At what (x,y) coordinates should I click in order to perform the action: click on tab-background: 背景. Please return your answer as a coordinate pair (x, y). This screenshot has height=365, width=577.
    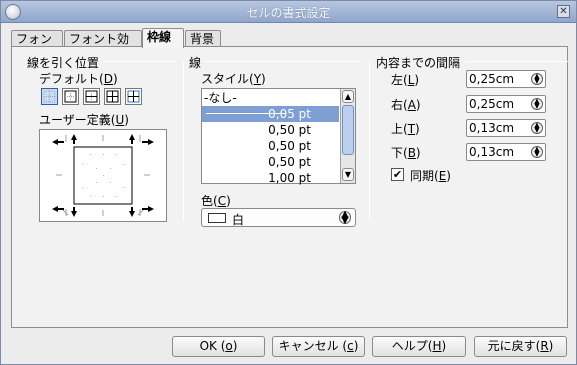
    Looking at the image, I should click on (203, 38).